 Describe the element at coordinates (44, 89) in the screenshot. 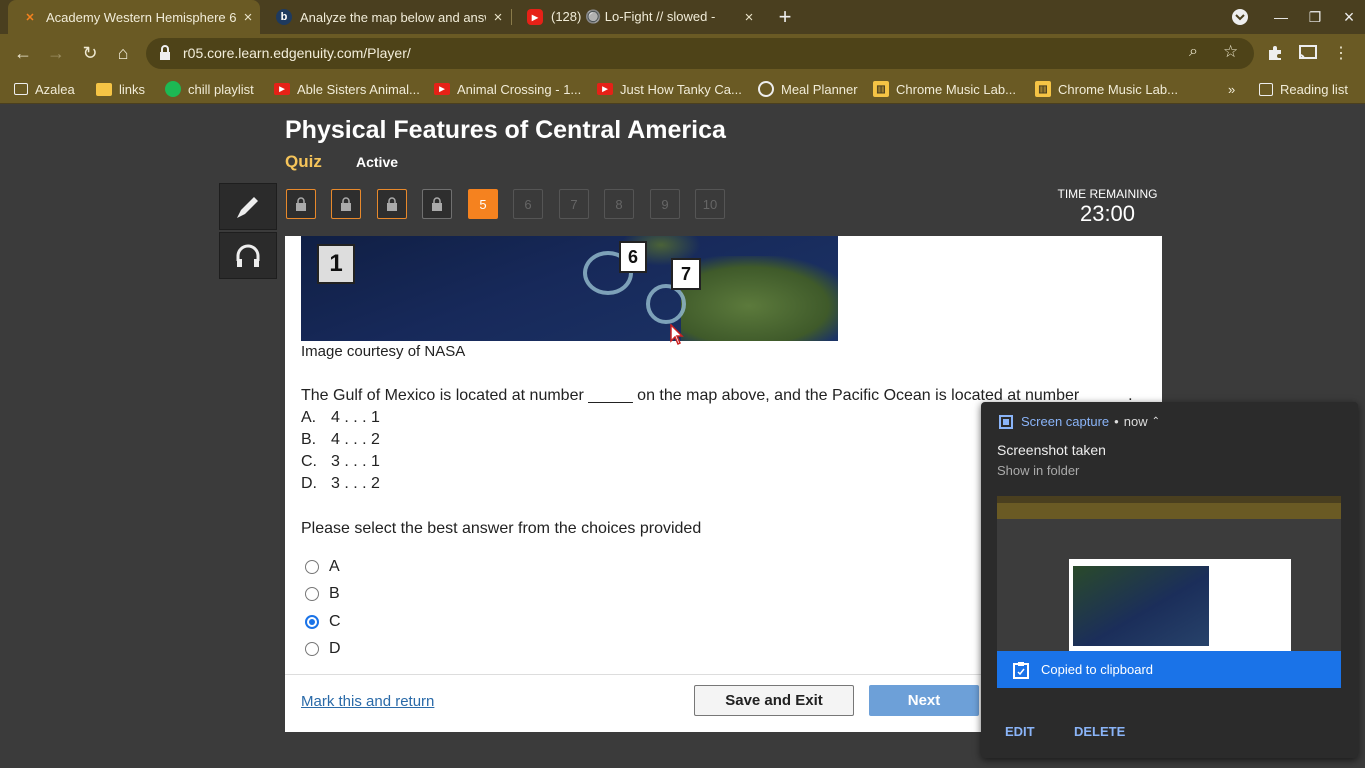

I see `bookmark-azalea: Azalea` at that location.